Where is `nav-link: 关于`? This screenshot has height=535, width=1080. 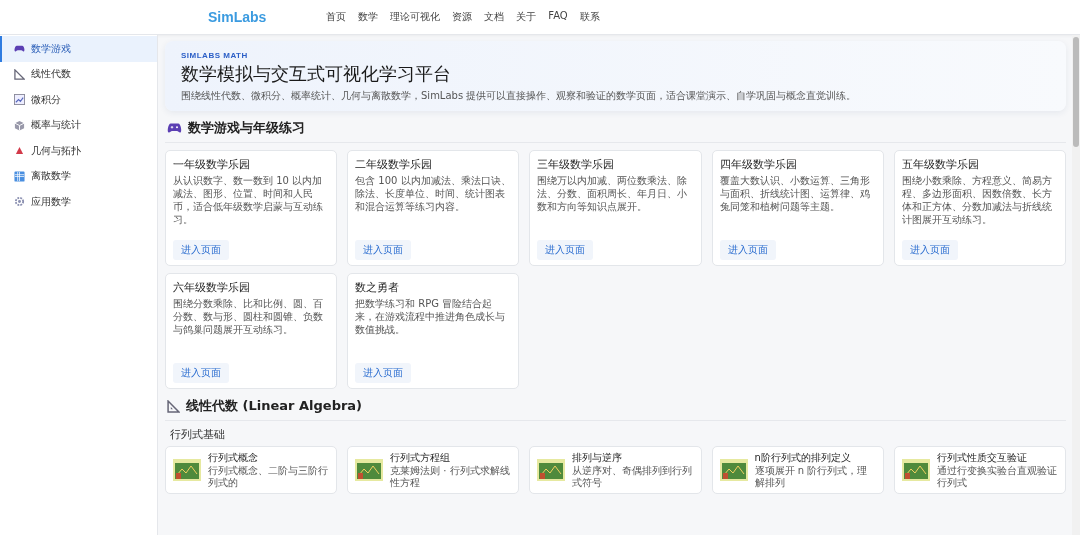
nav-link: 关于 is located at coordinates (526, 17).